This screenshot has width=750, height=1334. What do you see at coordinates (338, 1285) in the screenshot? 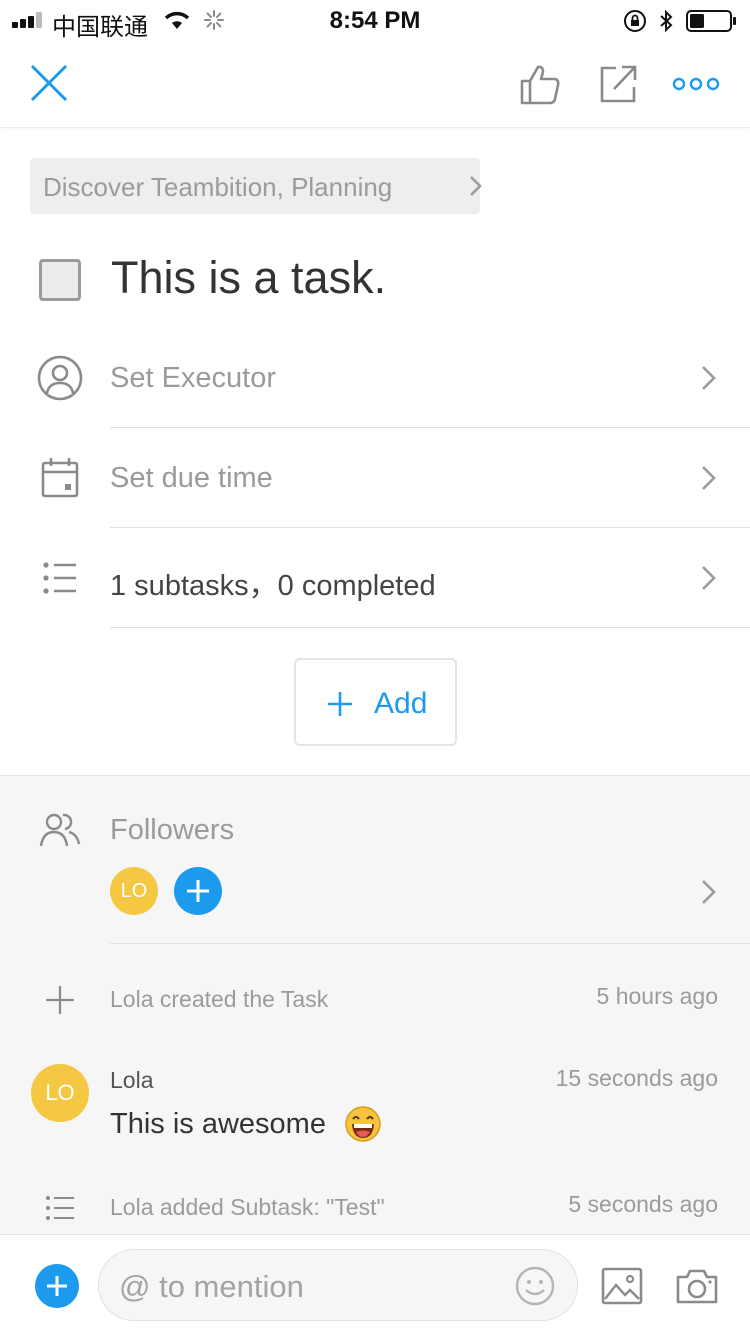
I see `comment-input: @ to mention` at bounding box center [338, 1285].